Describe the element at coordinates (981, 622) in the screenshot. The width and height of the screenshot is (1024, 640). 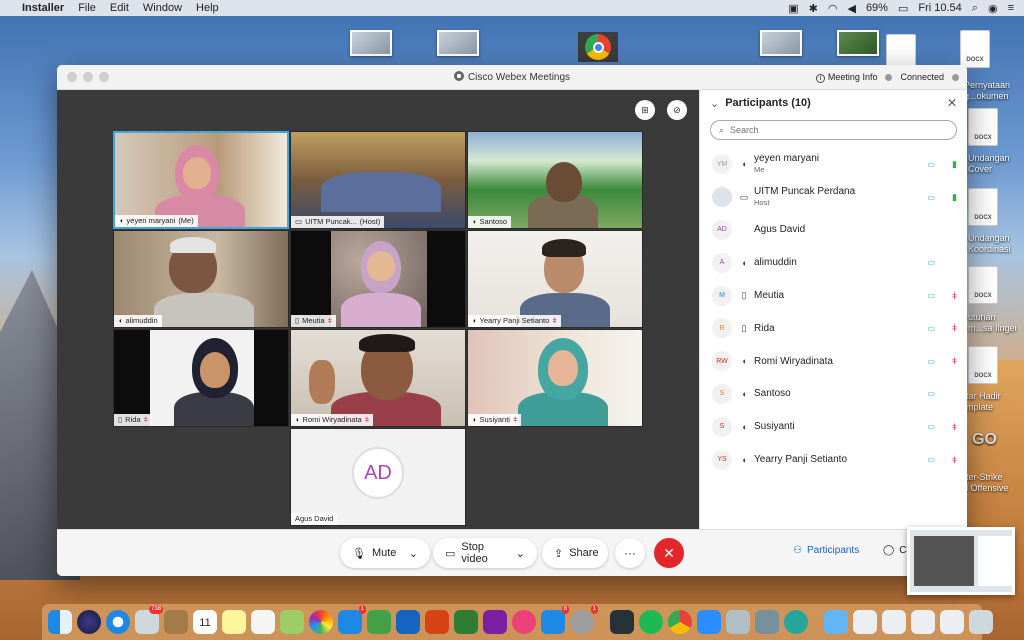
I see `trash-icon` at that location.